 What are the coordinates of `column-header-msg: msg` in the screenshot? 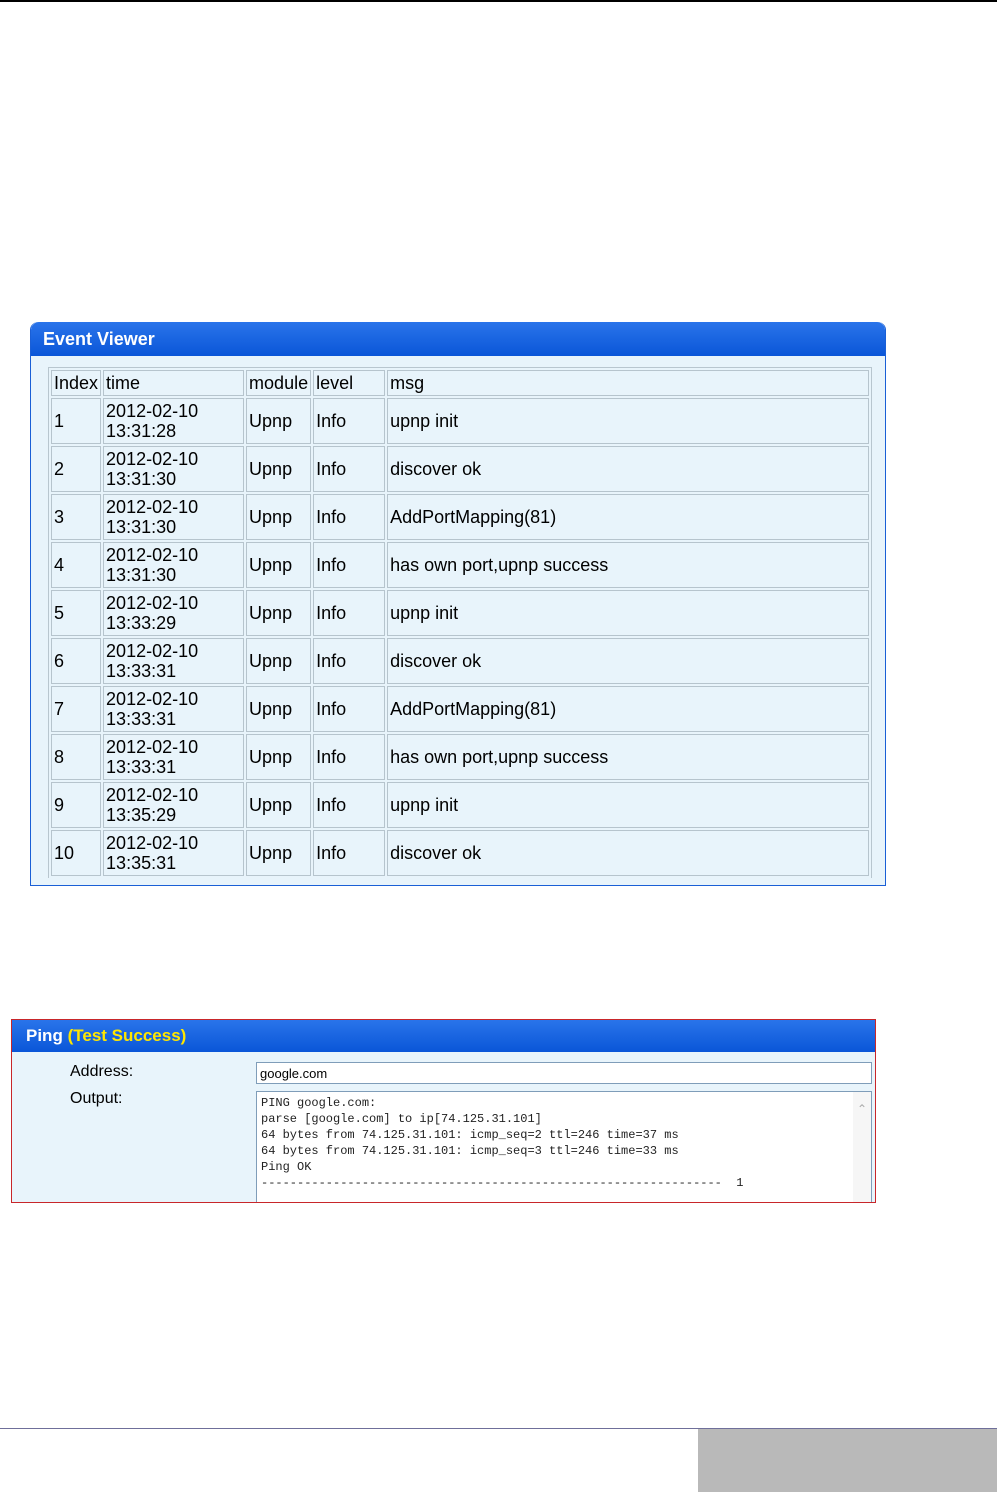 It's located at (628, 383).